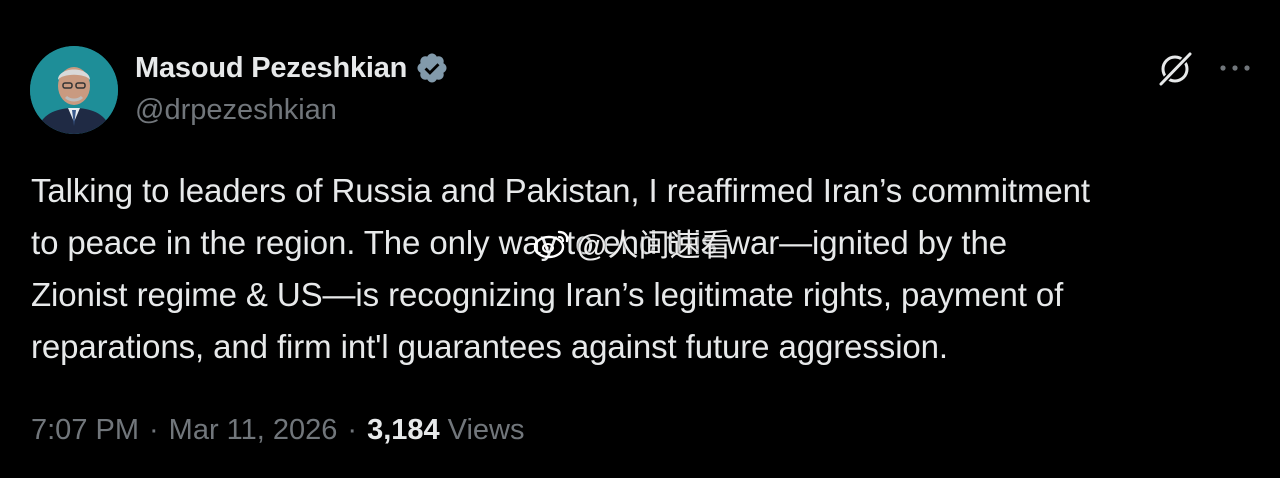 This screenshot has width=1280, height=478. I want to click on tweet-date: Mar 11, 2026, so click(253, 430).